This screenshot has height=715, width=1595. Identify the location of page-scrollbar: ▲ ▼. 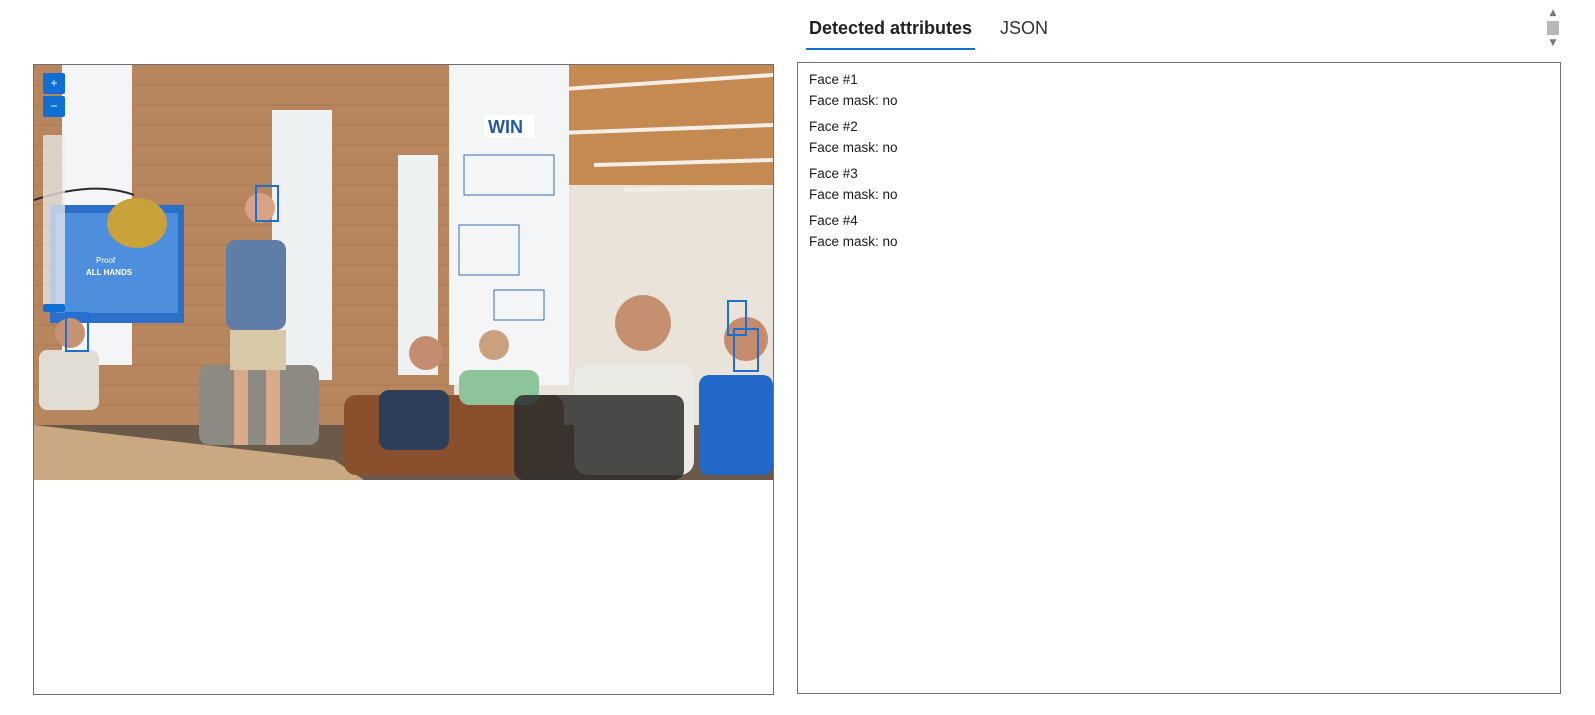
(1553, 29).